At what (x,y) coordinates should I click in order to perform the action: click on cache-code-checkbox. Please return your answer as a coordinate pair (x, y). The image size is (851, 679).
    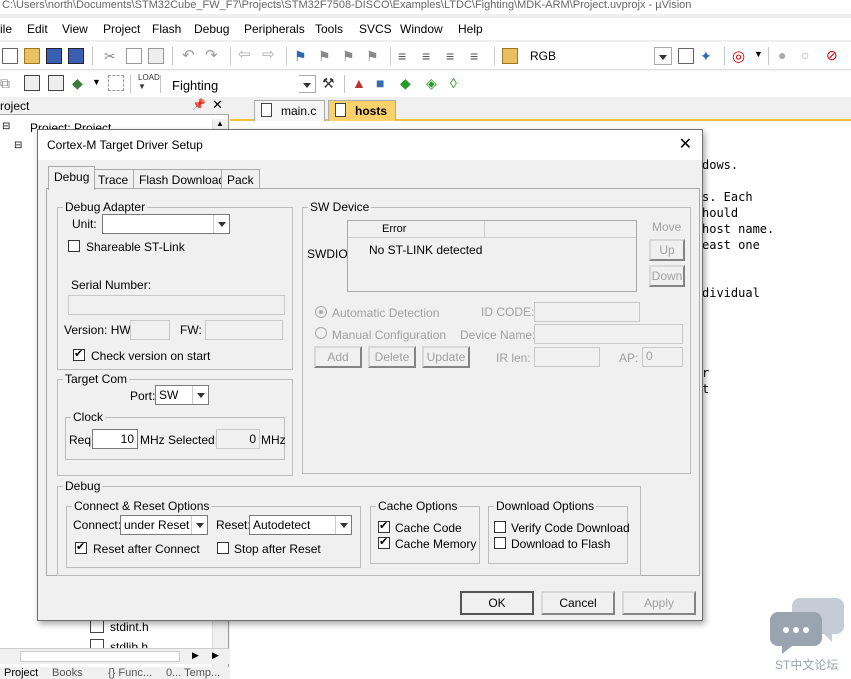
    Looking at the image, I should click on (384, 526).